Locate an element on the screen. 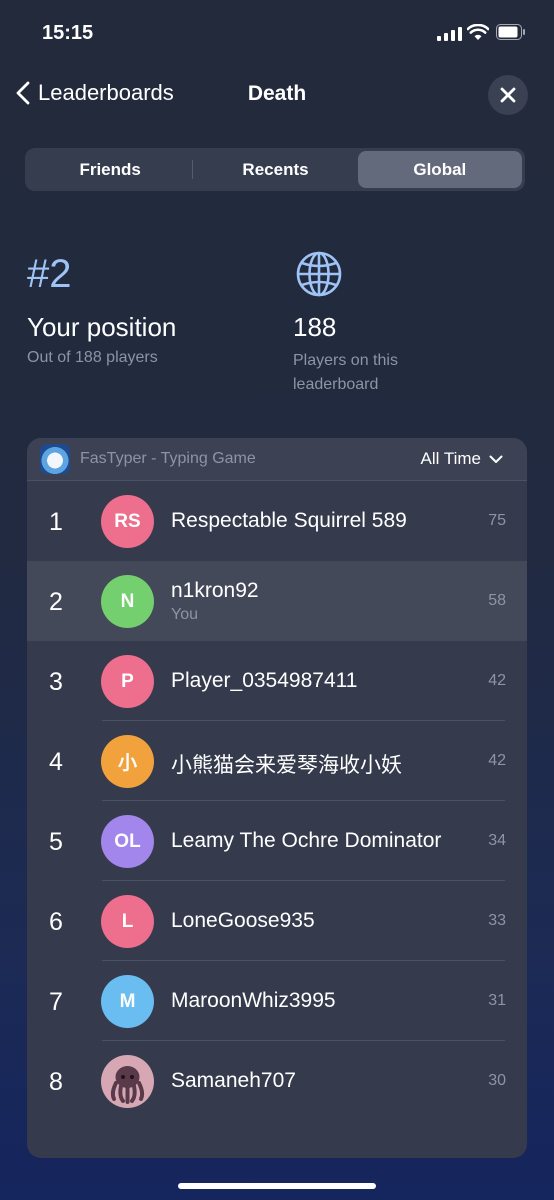 Image resolution: width=554 pixels, height=1200 pixels. row-rank: 8 is located at coordinates (56, 1082).